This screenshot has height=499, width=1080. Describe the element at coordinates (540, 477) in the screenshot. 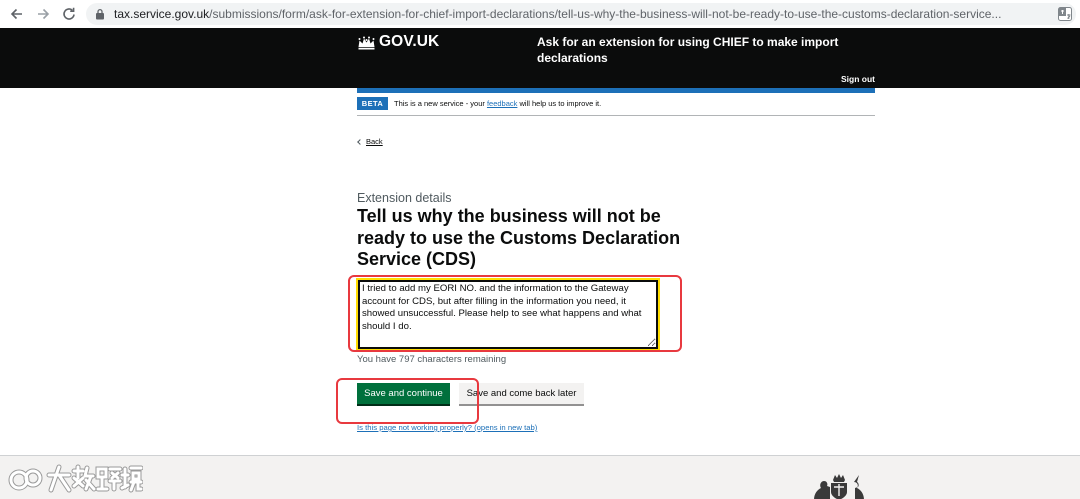

I see `footer` at that location.